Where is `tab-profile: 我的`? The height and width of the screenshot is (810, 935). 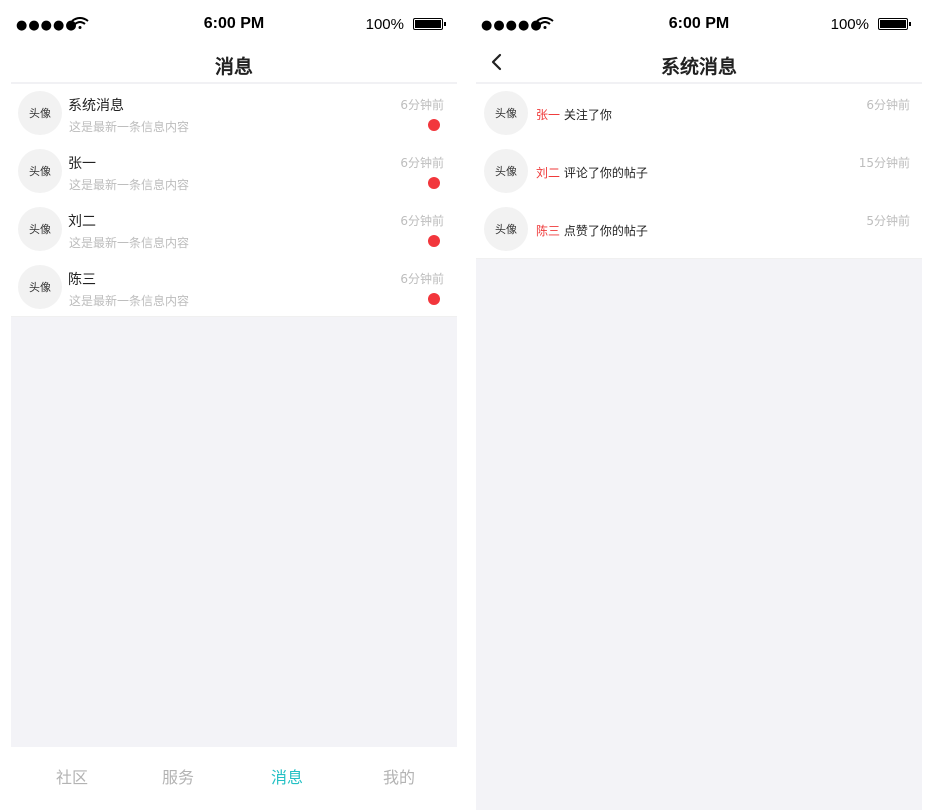
tab-profile: 我的 is located at coordinates (399, 776).